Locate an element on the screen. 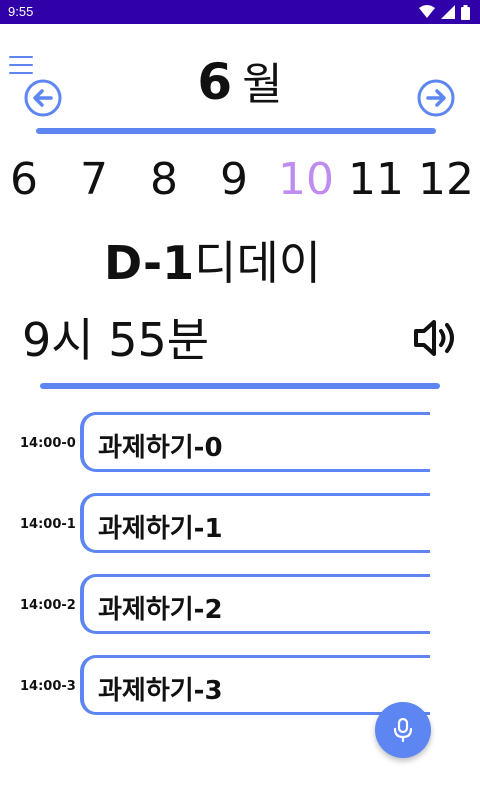 This screenshot has height=800, width=480. speaker-button is located at coordinates (437, 338).